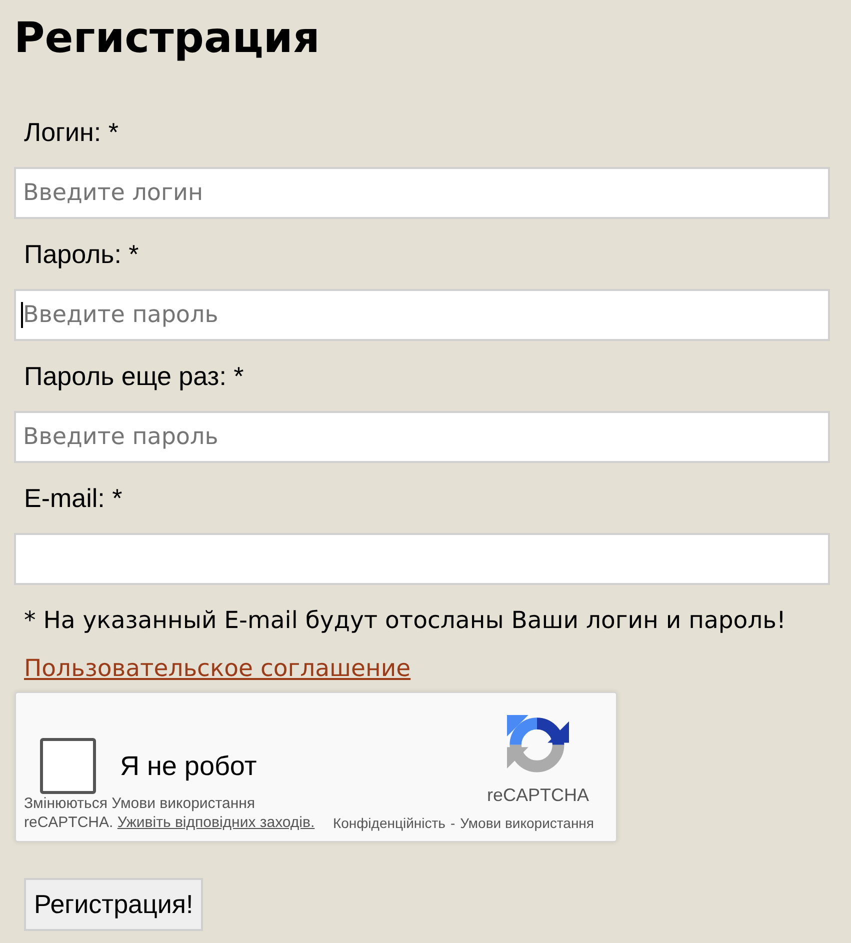 The image size is (851, 943). Describe the element at coordinates (527, 823) in the screenshot. I see `terms-link: Умови використання` at that location.